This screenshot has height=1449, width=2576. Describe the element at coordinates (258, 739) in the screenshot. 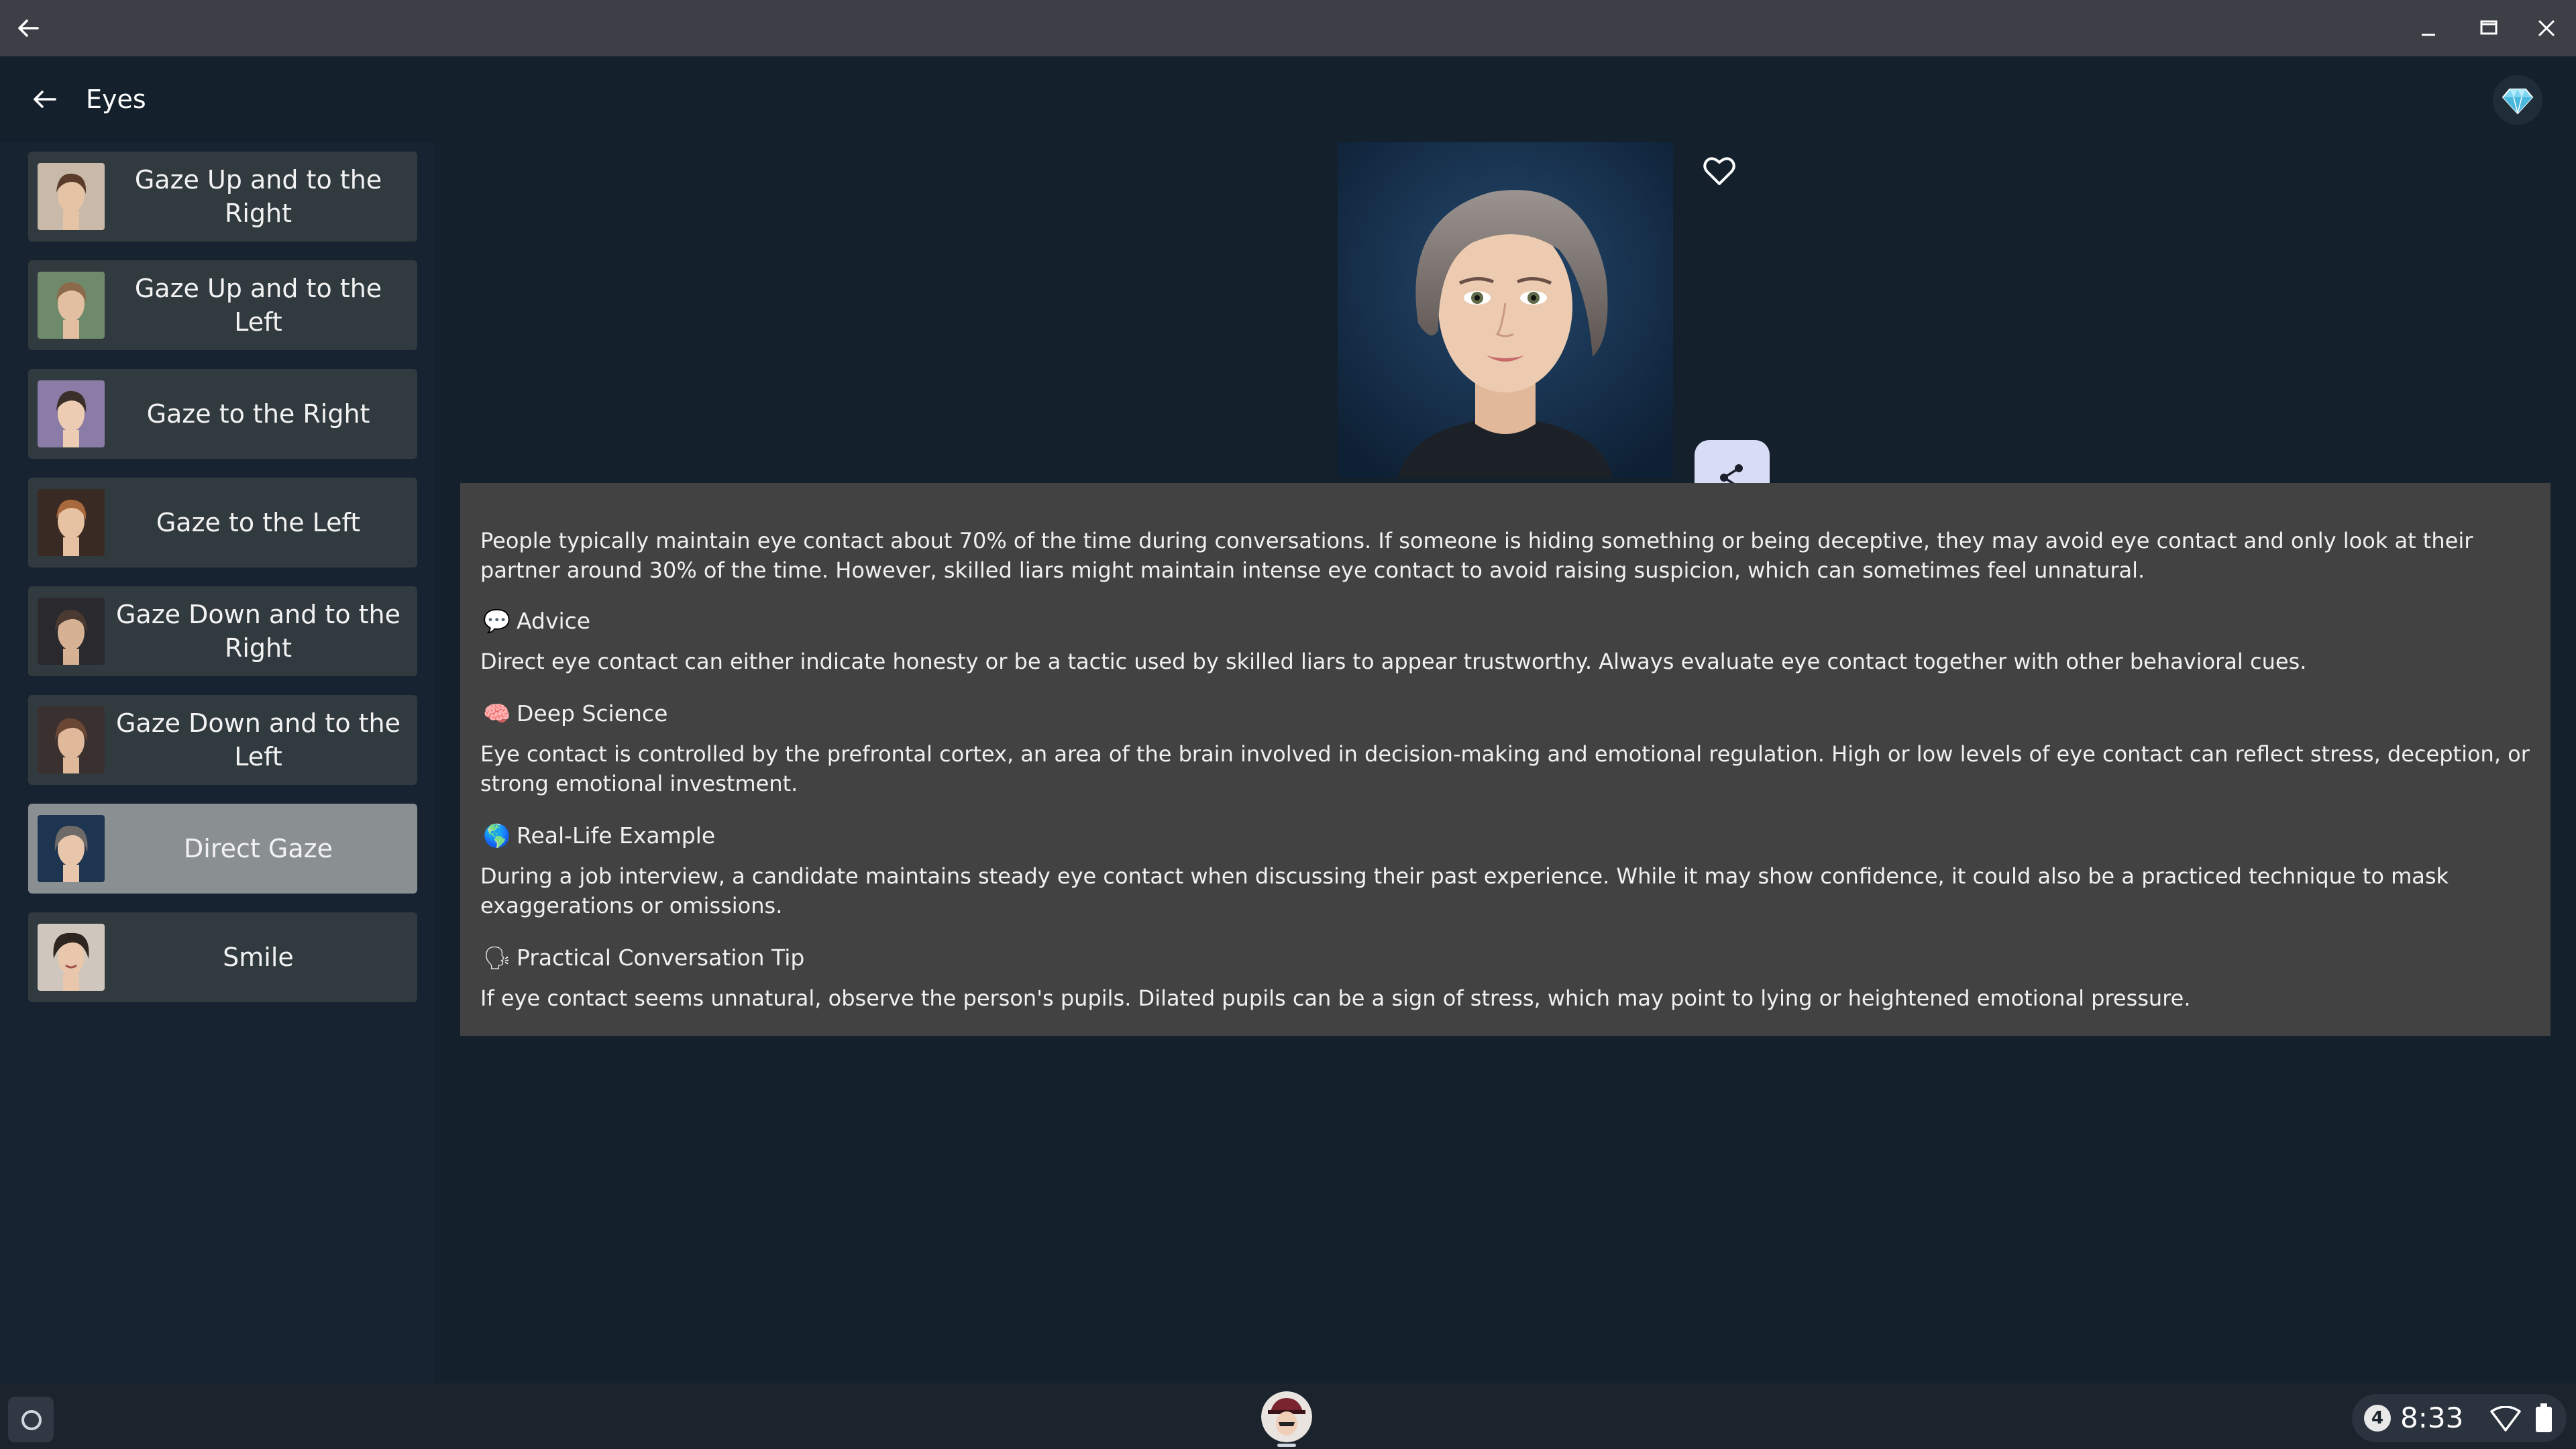

I see `sidebar-item-label: Gaze Down and to the Left` at that location.